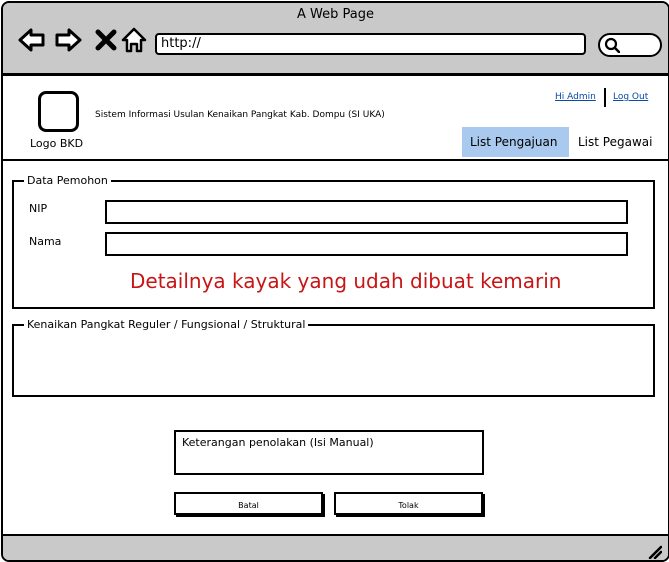 This screenshot has height=562, width=669. What do you see at coordinates (32, 40) in the screenshot?
I see `back-arrow-icon` at bounding box center [32, 40].